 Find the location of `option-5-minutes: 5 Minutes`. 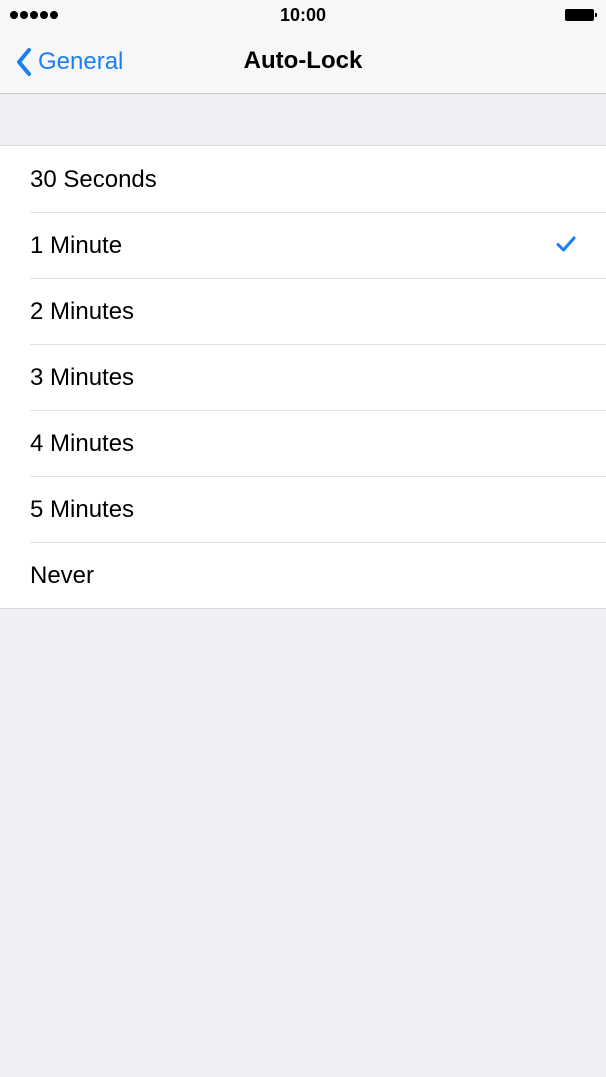

option-5-minutes: 5 Minutes is located at coordinates (303, 509).